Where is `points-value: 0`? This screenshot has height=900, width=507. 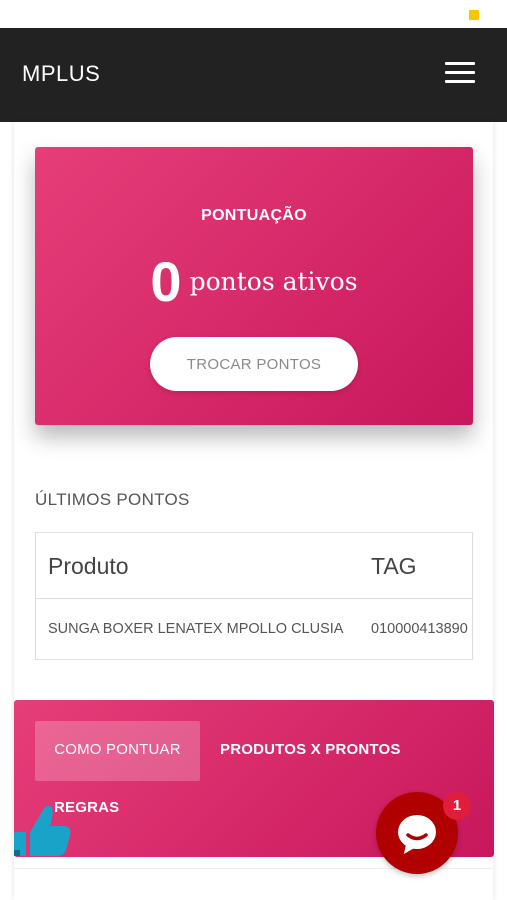 points-value: 0 is located at coordinates (166, 281).